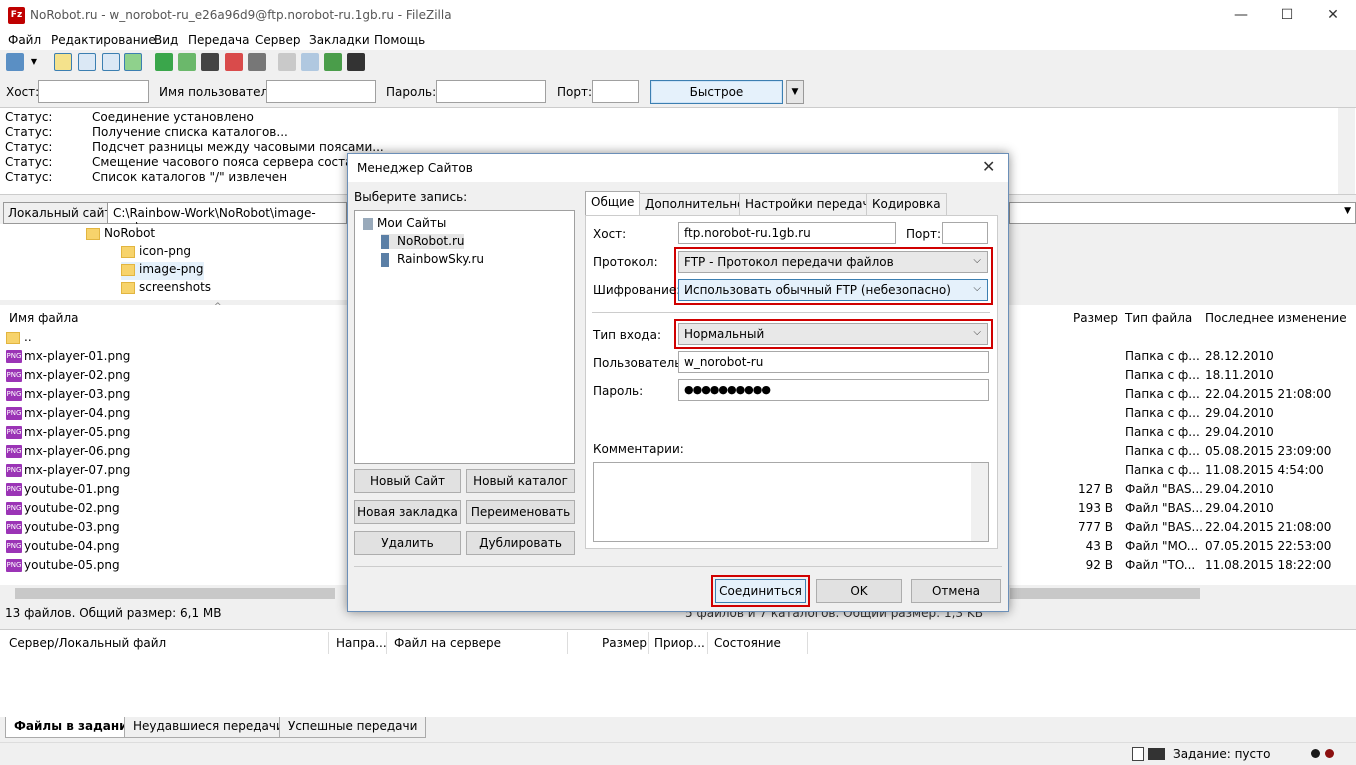 The width and height of the screenshot is (1356, 765). Describe the element at coordinates (171, 415) in the screenshot. I see `list-item: PNG mx-player-04.png` at that location.